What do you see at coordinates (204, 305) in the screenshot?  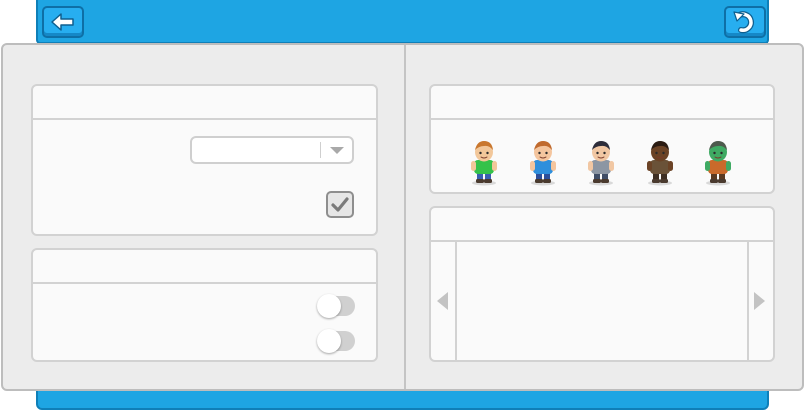 I see `toggles-panel` at bounding box center [204, 305].